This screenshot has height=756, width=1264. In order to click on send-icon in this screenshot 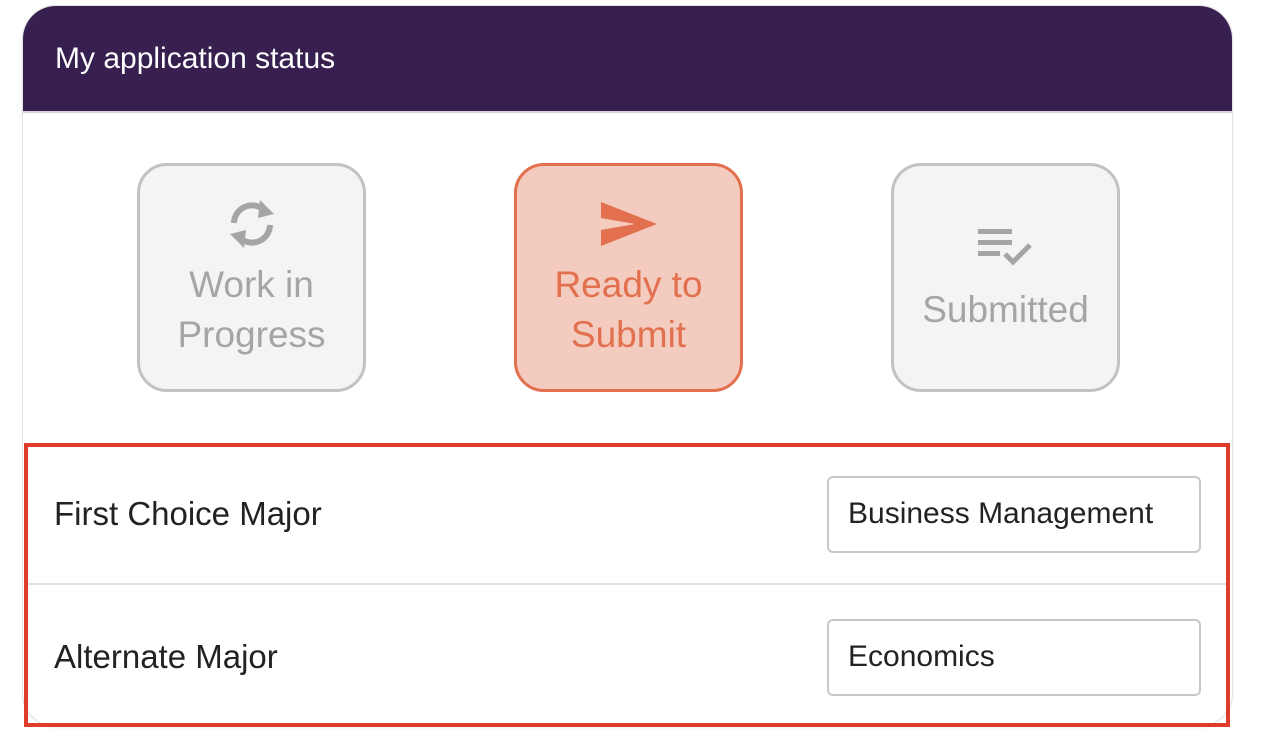, I will do `click(629, 224)`.